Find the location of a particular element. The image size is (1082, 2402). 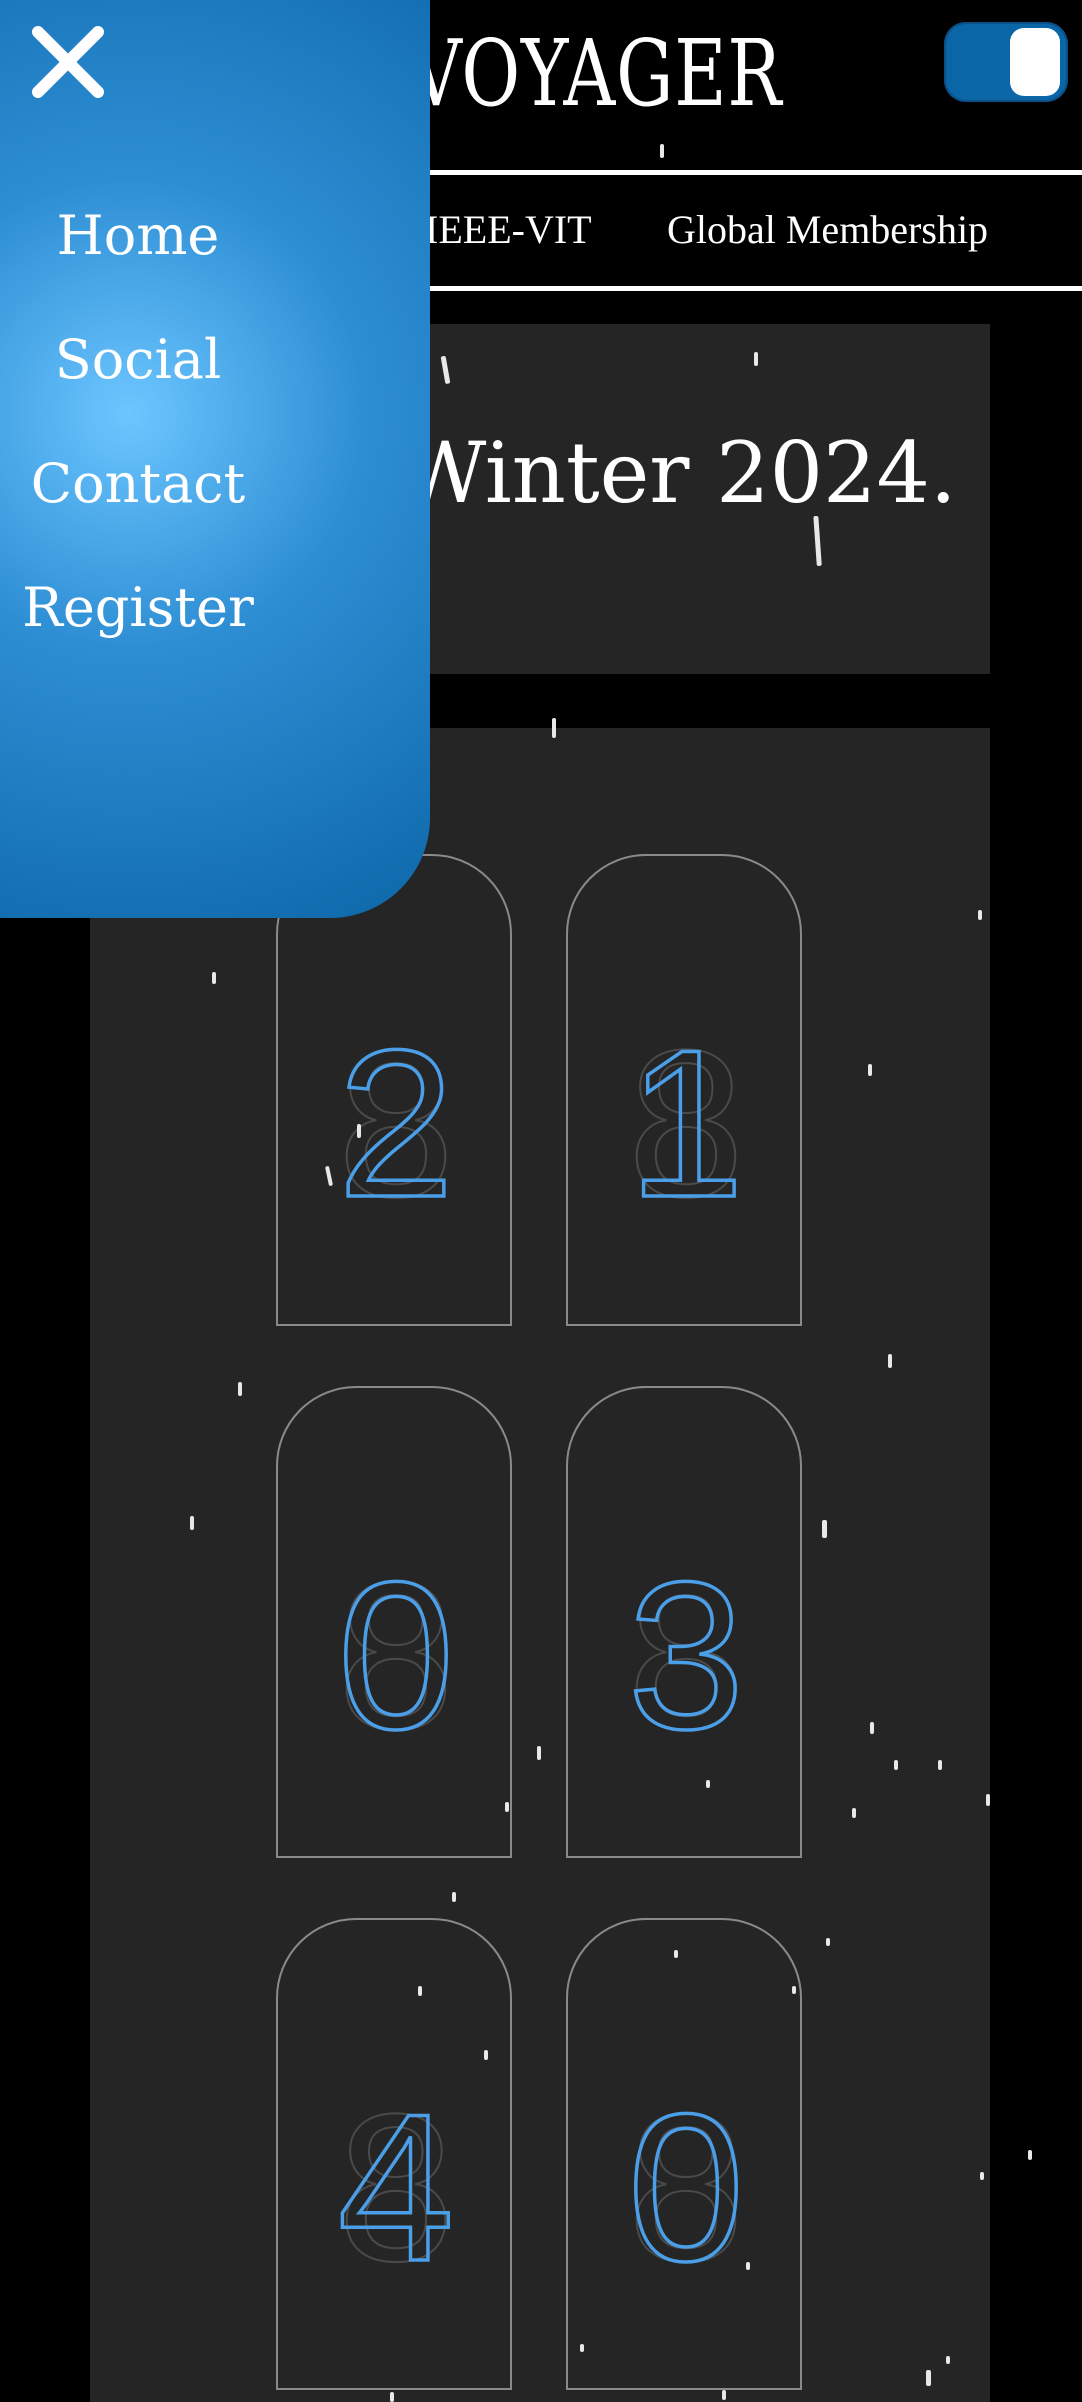

close-menu-button is located at coordinates (68, 62).